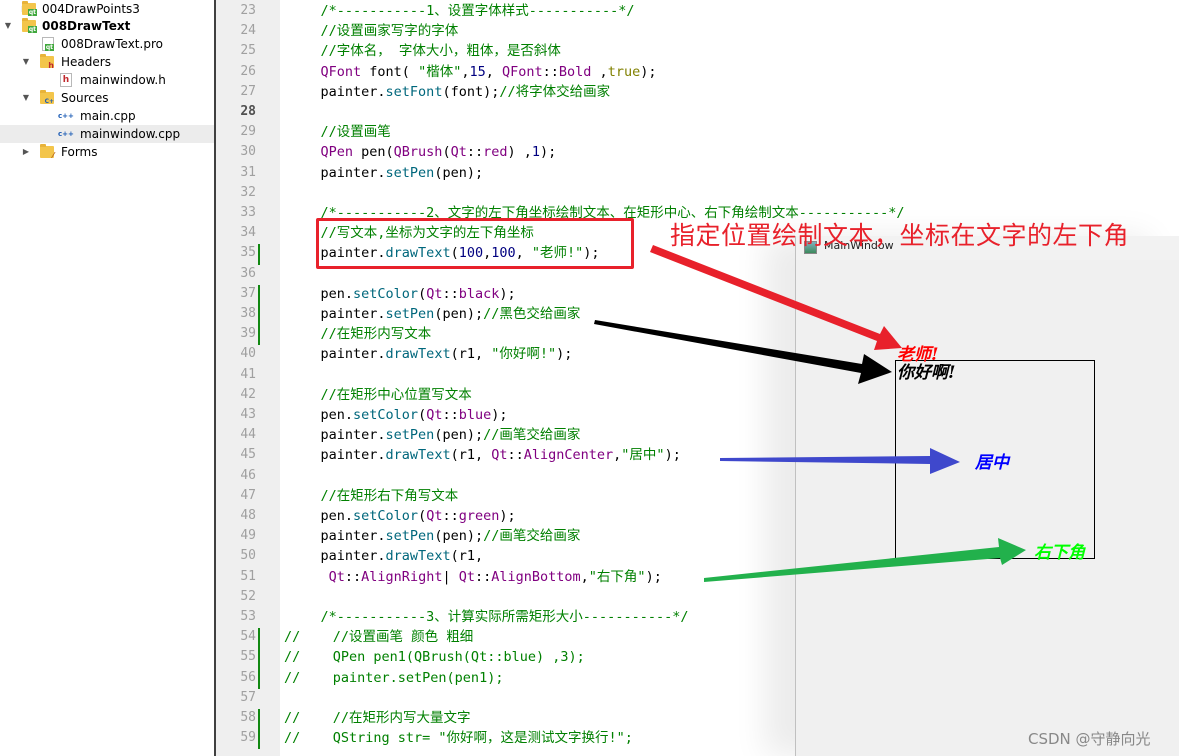 This screenshot has height=756, width=1179. What do you see at coordinates (248, 212) in the screenshot?
I see `line-number: 33` at bounding box center [248, 212].